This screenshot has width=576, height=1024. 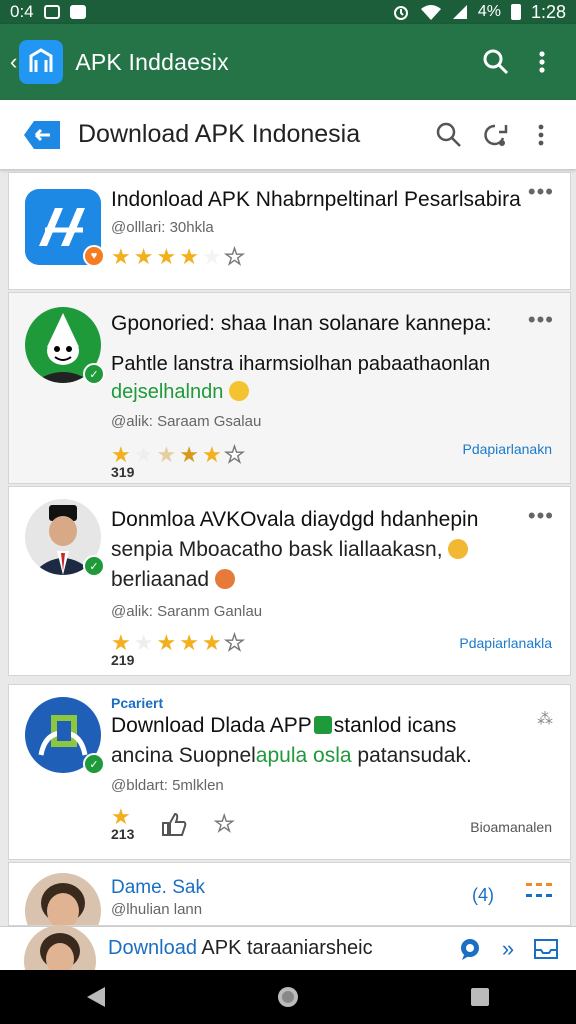 I want to click on bottom-compose-bar: Download APK taraaniarsheic », so click(x=288, y=960).